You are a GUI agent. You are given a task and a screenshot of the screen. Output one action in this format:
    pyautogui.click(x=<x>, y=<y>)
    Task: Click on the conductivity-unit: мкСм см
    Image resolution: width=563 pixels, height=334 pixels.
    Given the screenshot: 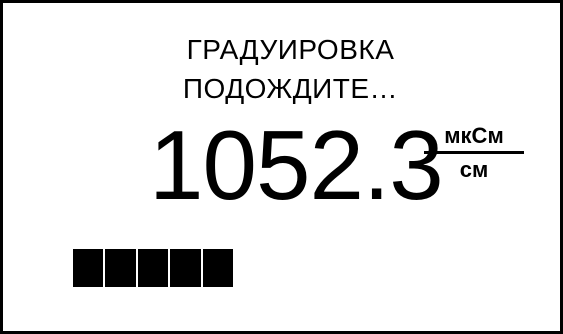 What is the action you would take?
    pyautogui.click(x=474, y=153)
    